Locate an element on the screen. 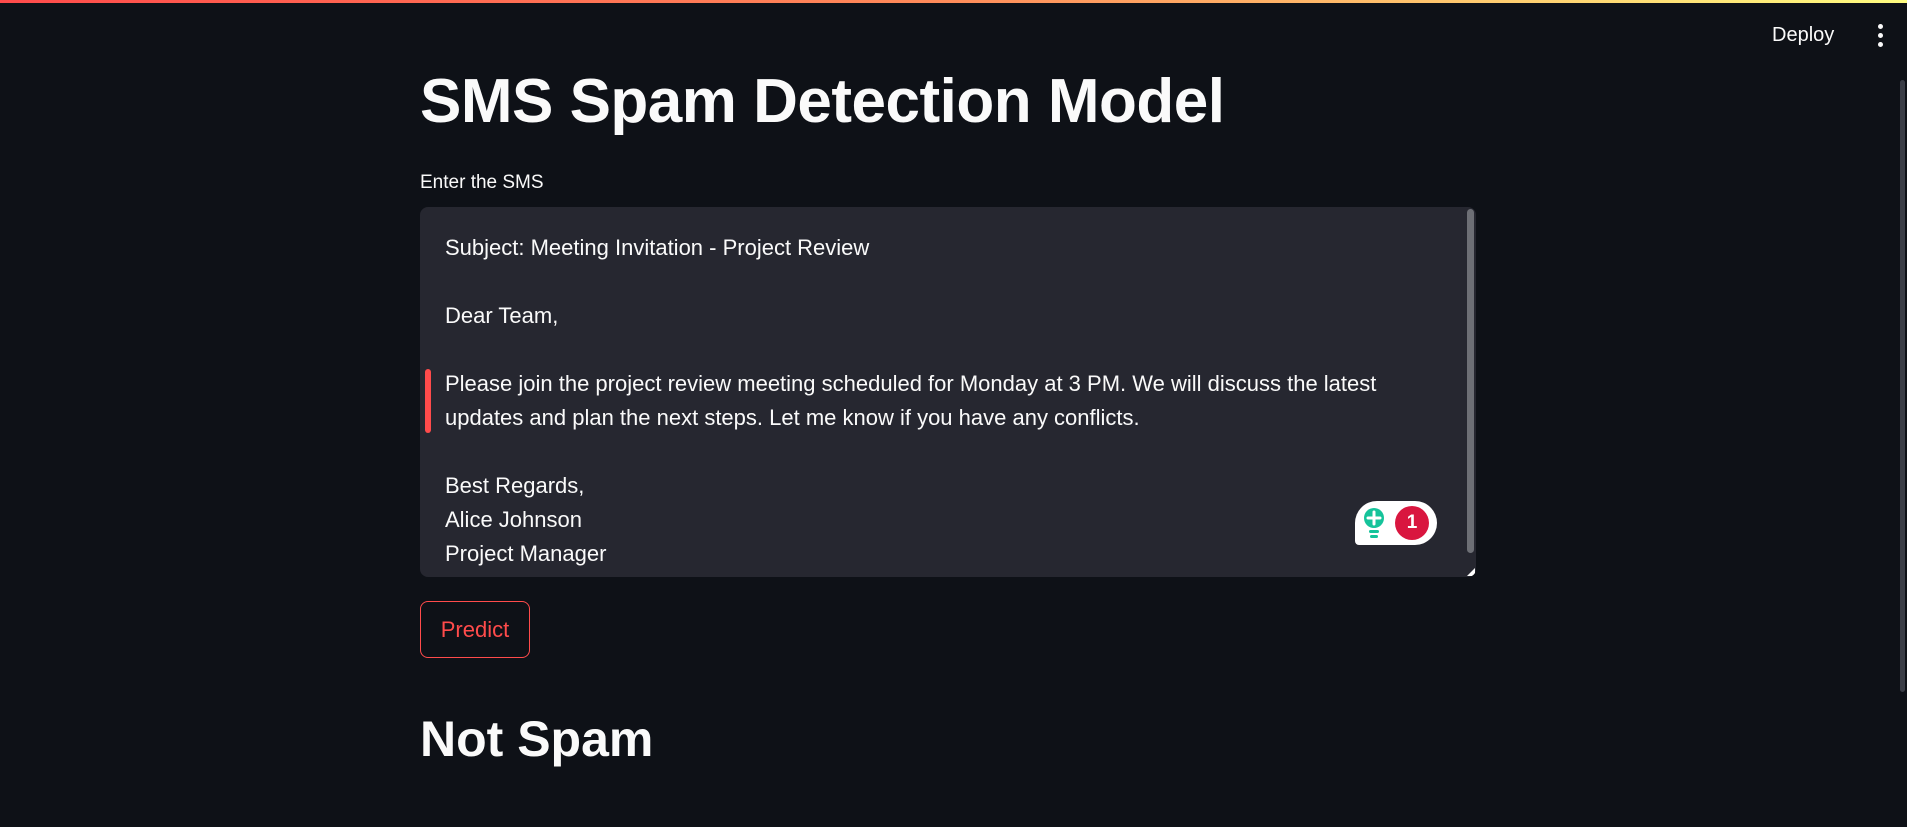 This screenshot has width=1907, height=827. app-header: Deploy is located at coordinates (953, 35).